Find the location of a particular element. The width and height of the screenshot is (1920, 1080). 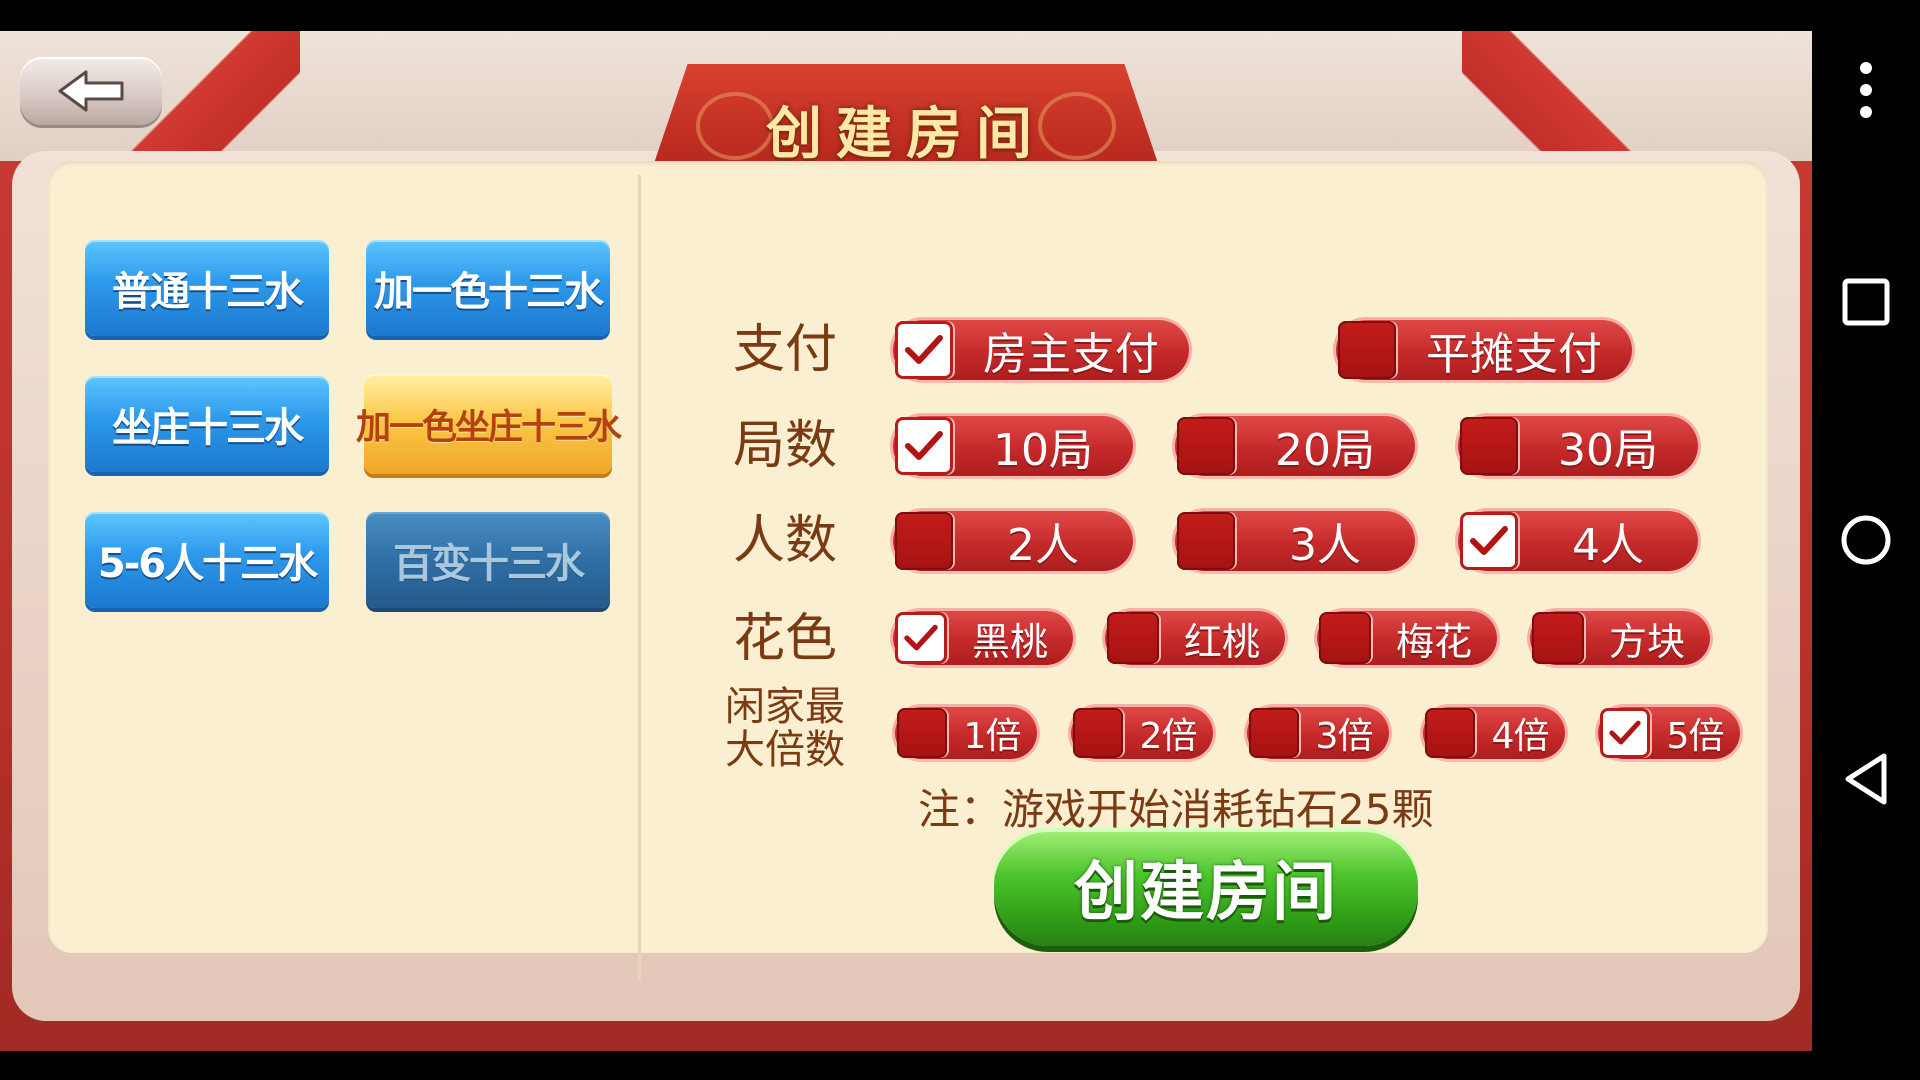

mode-button-wildcard: 百变十三水 is located at coordinates (488, 560).